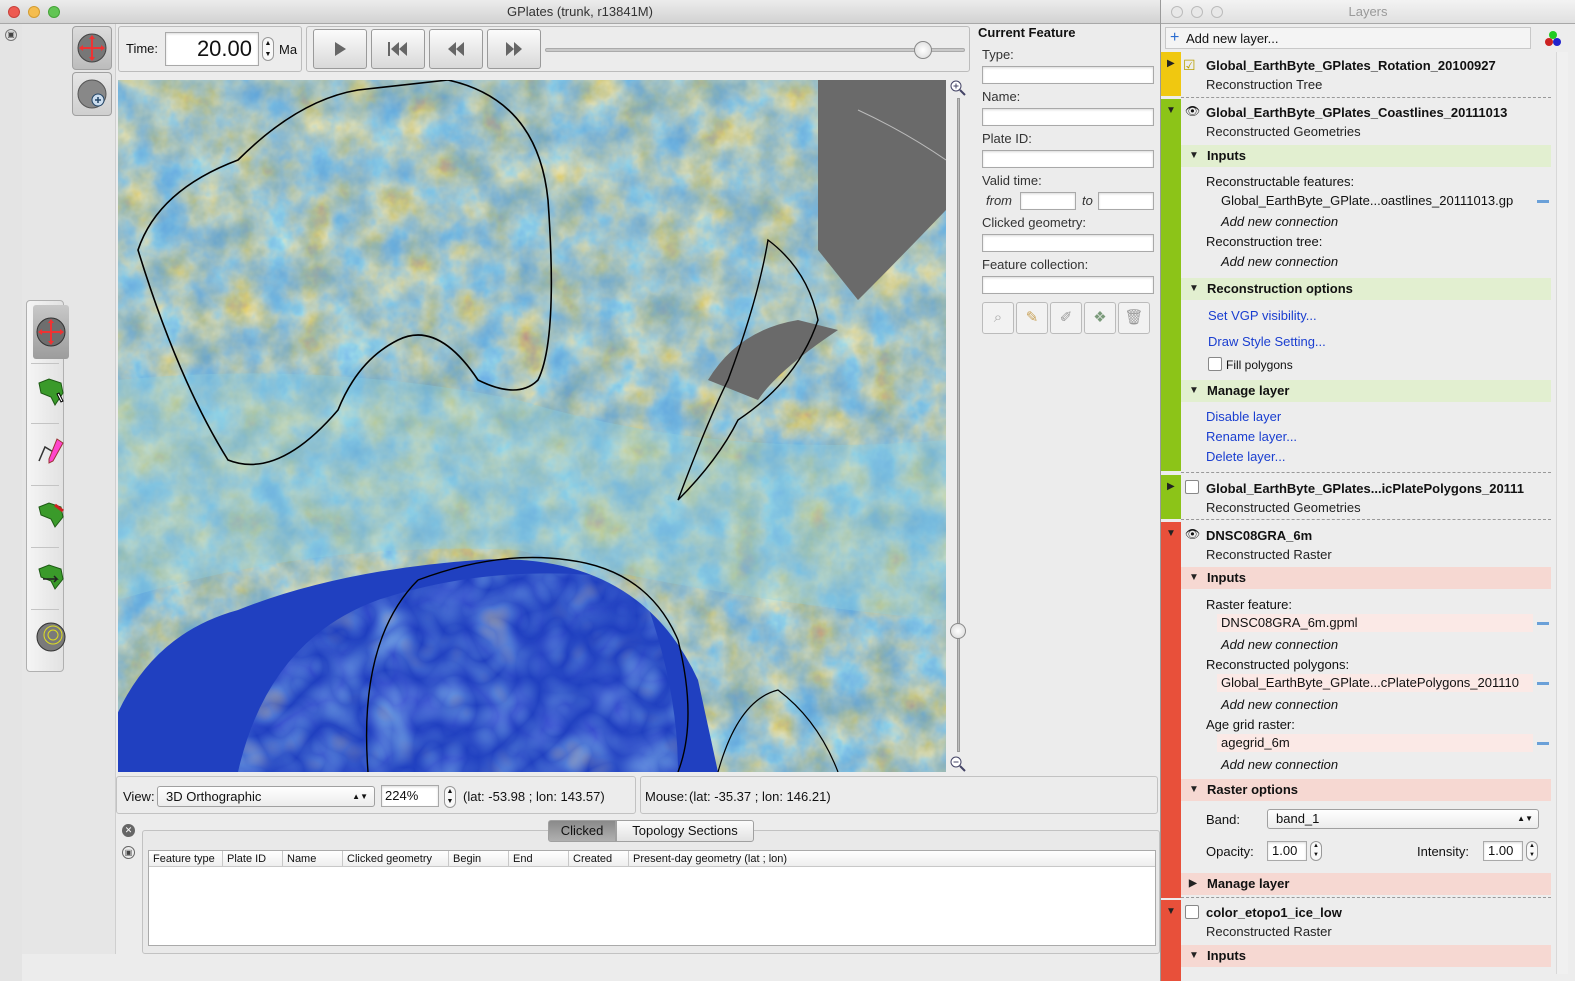 The width and height of the screenshot is (1575, 981). I want to click on move-feature-icon, so click(51, 575).